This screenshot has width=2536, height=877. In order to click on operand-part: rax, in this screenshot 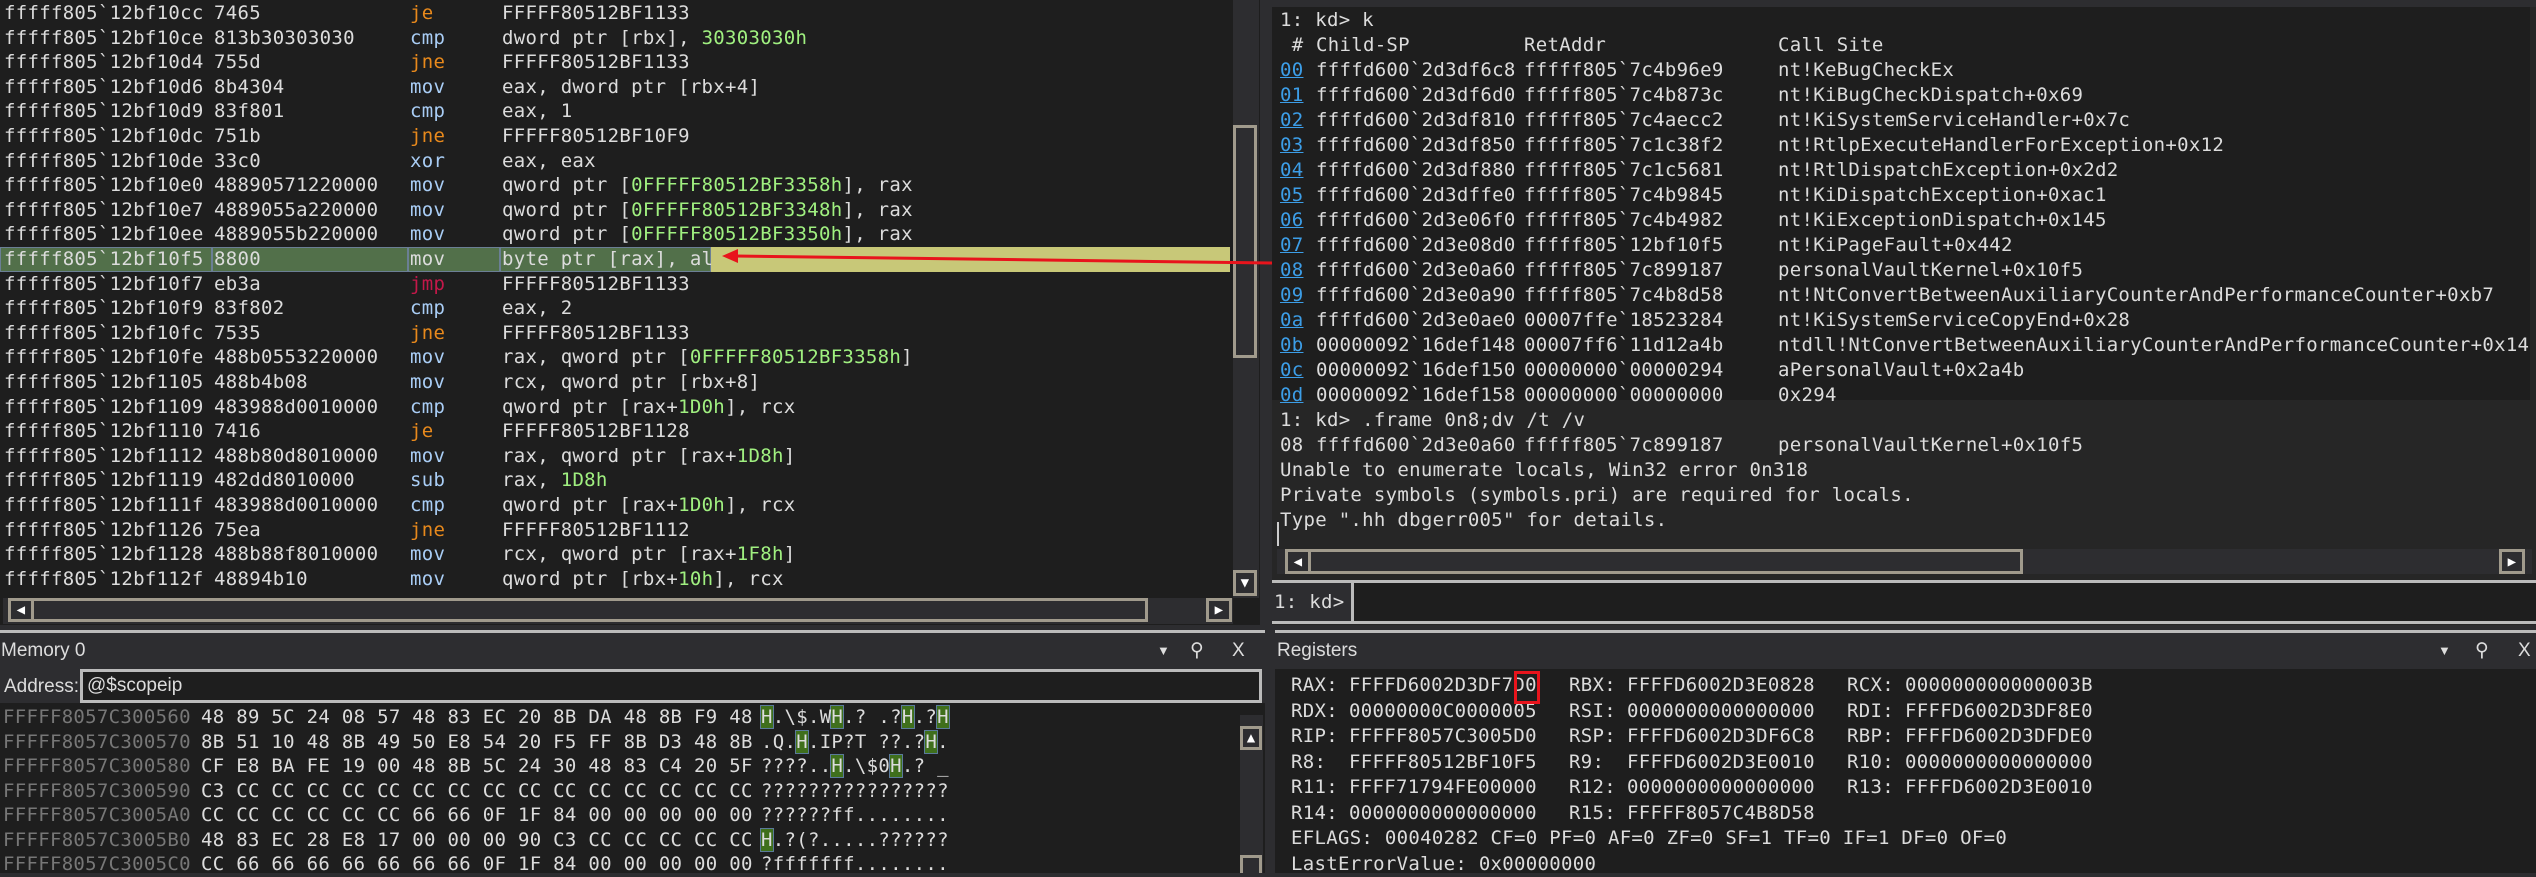, I will do `click(531, 480)`.